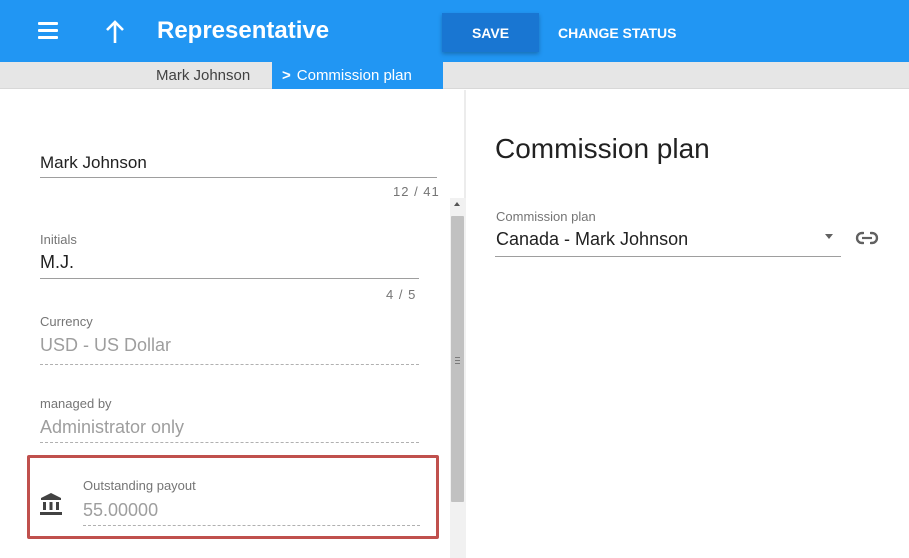 This screenshot has width=909, height=558. Describe the element at coordinates (457, 361) in the screenshot. I see `scroll-grip-icon` at that location.